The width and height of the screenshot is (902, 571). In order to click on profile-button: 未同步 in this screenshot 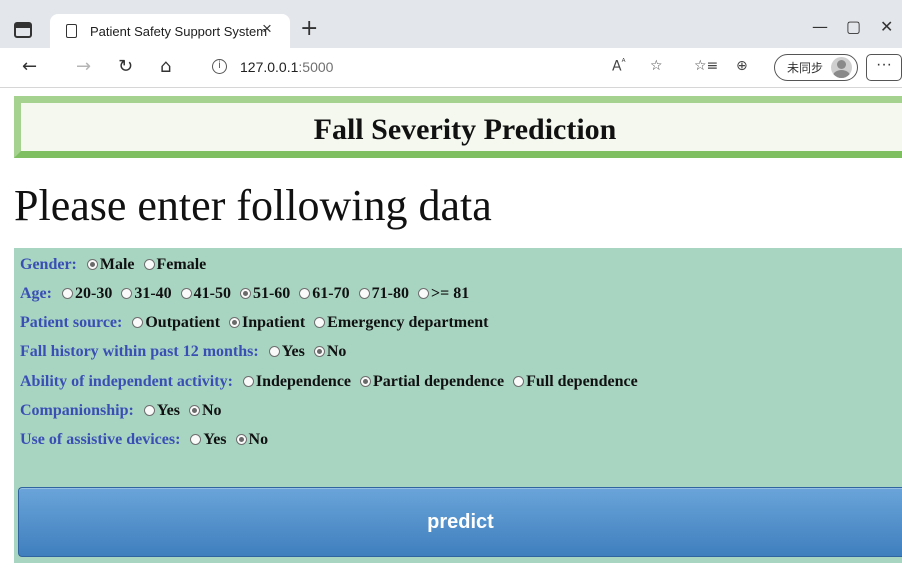, I will do `click(816, 67)`.